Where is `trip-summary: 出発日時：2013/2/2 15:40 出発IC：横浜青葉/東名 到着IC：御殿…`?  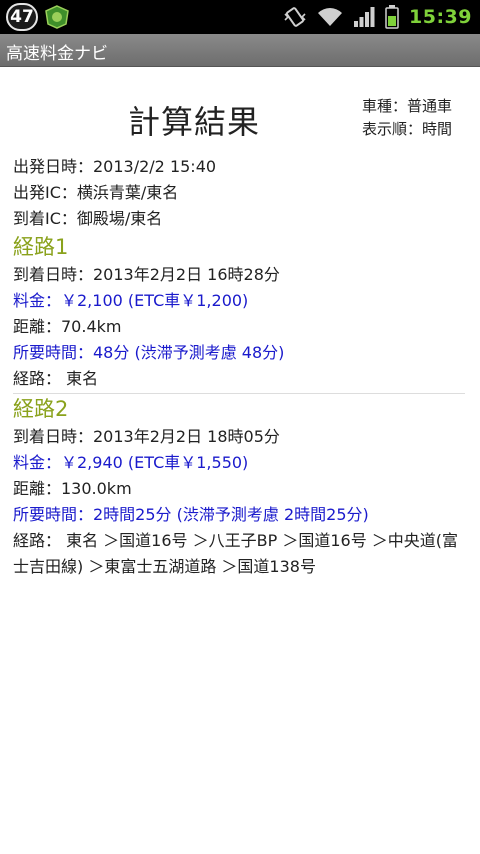 trip-summary: 出発日時：2013/2/2 15:40 出発IC：横浜青葉/東名 到着IC：御殿… is located at coordinates (240, 193).